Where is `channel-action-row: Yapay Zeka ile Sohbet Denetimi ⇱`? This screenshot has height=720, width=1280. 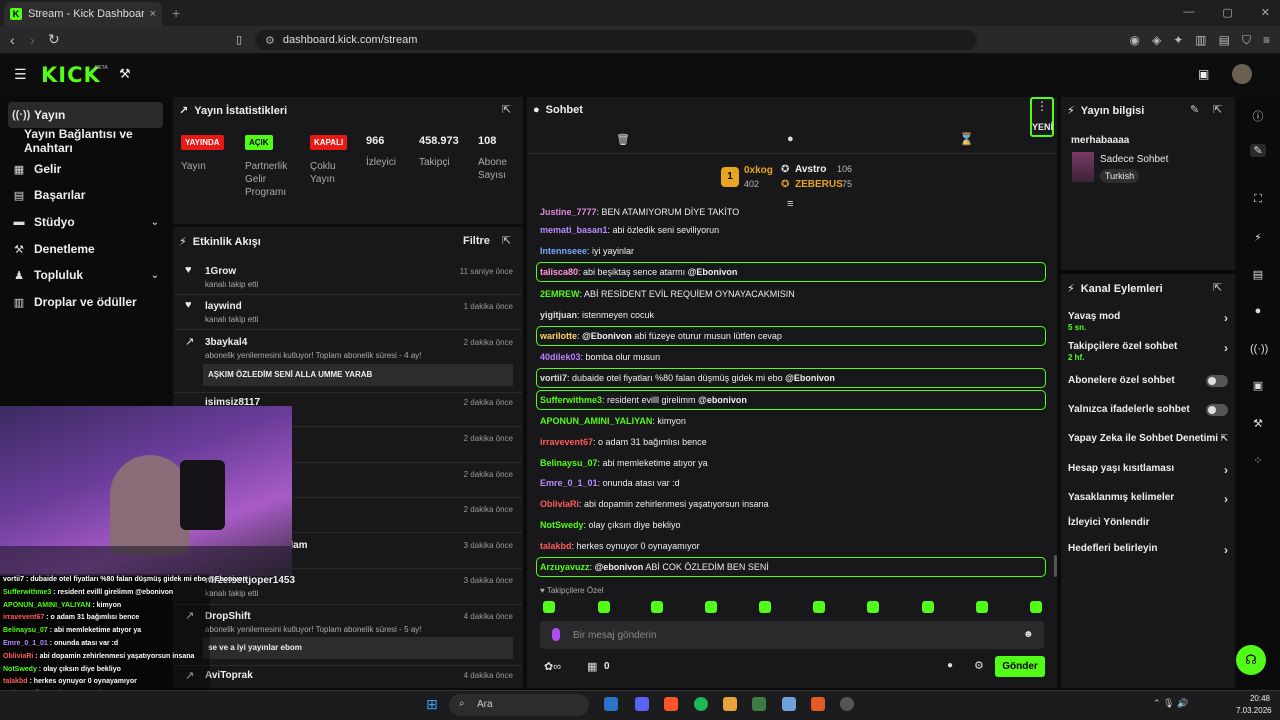 channel-action-row: Yapay Zeka ile Sohbet Denetimi ⇱ is located at coordinates (1148, 444).